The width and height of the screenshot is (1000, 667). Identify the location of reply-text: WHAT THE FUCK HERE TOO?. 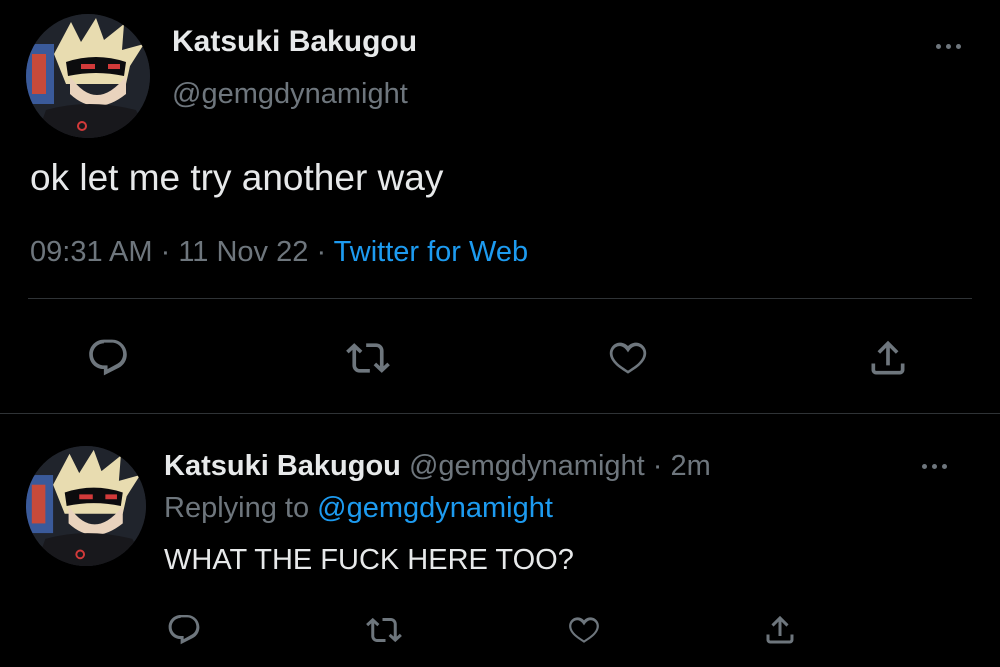
(369, 560).